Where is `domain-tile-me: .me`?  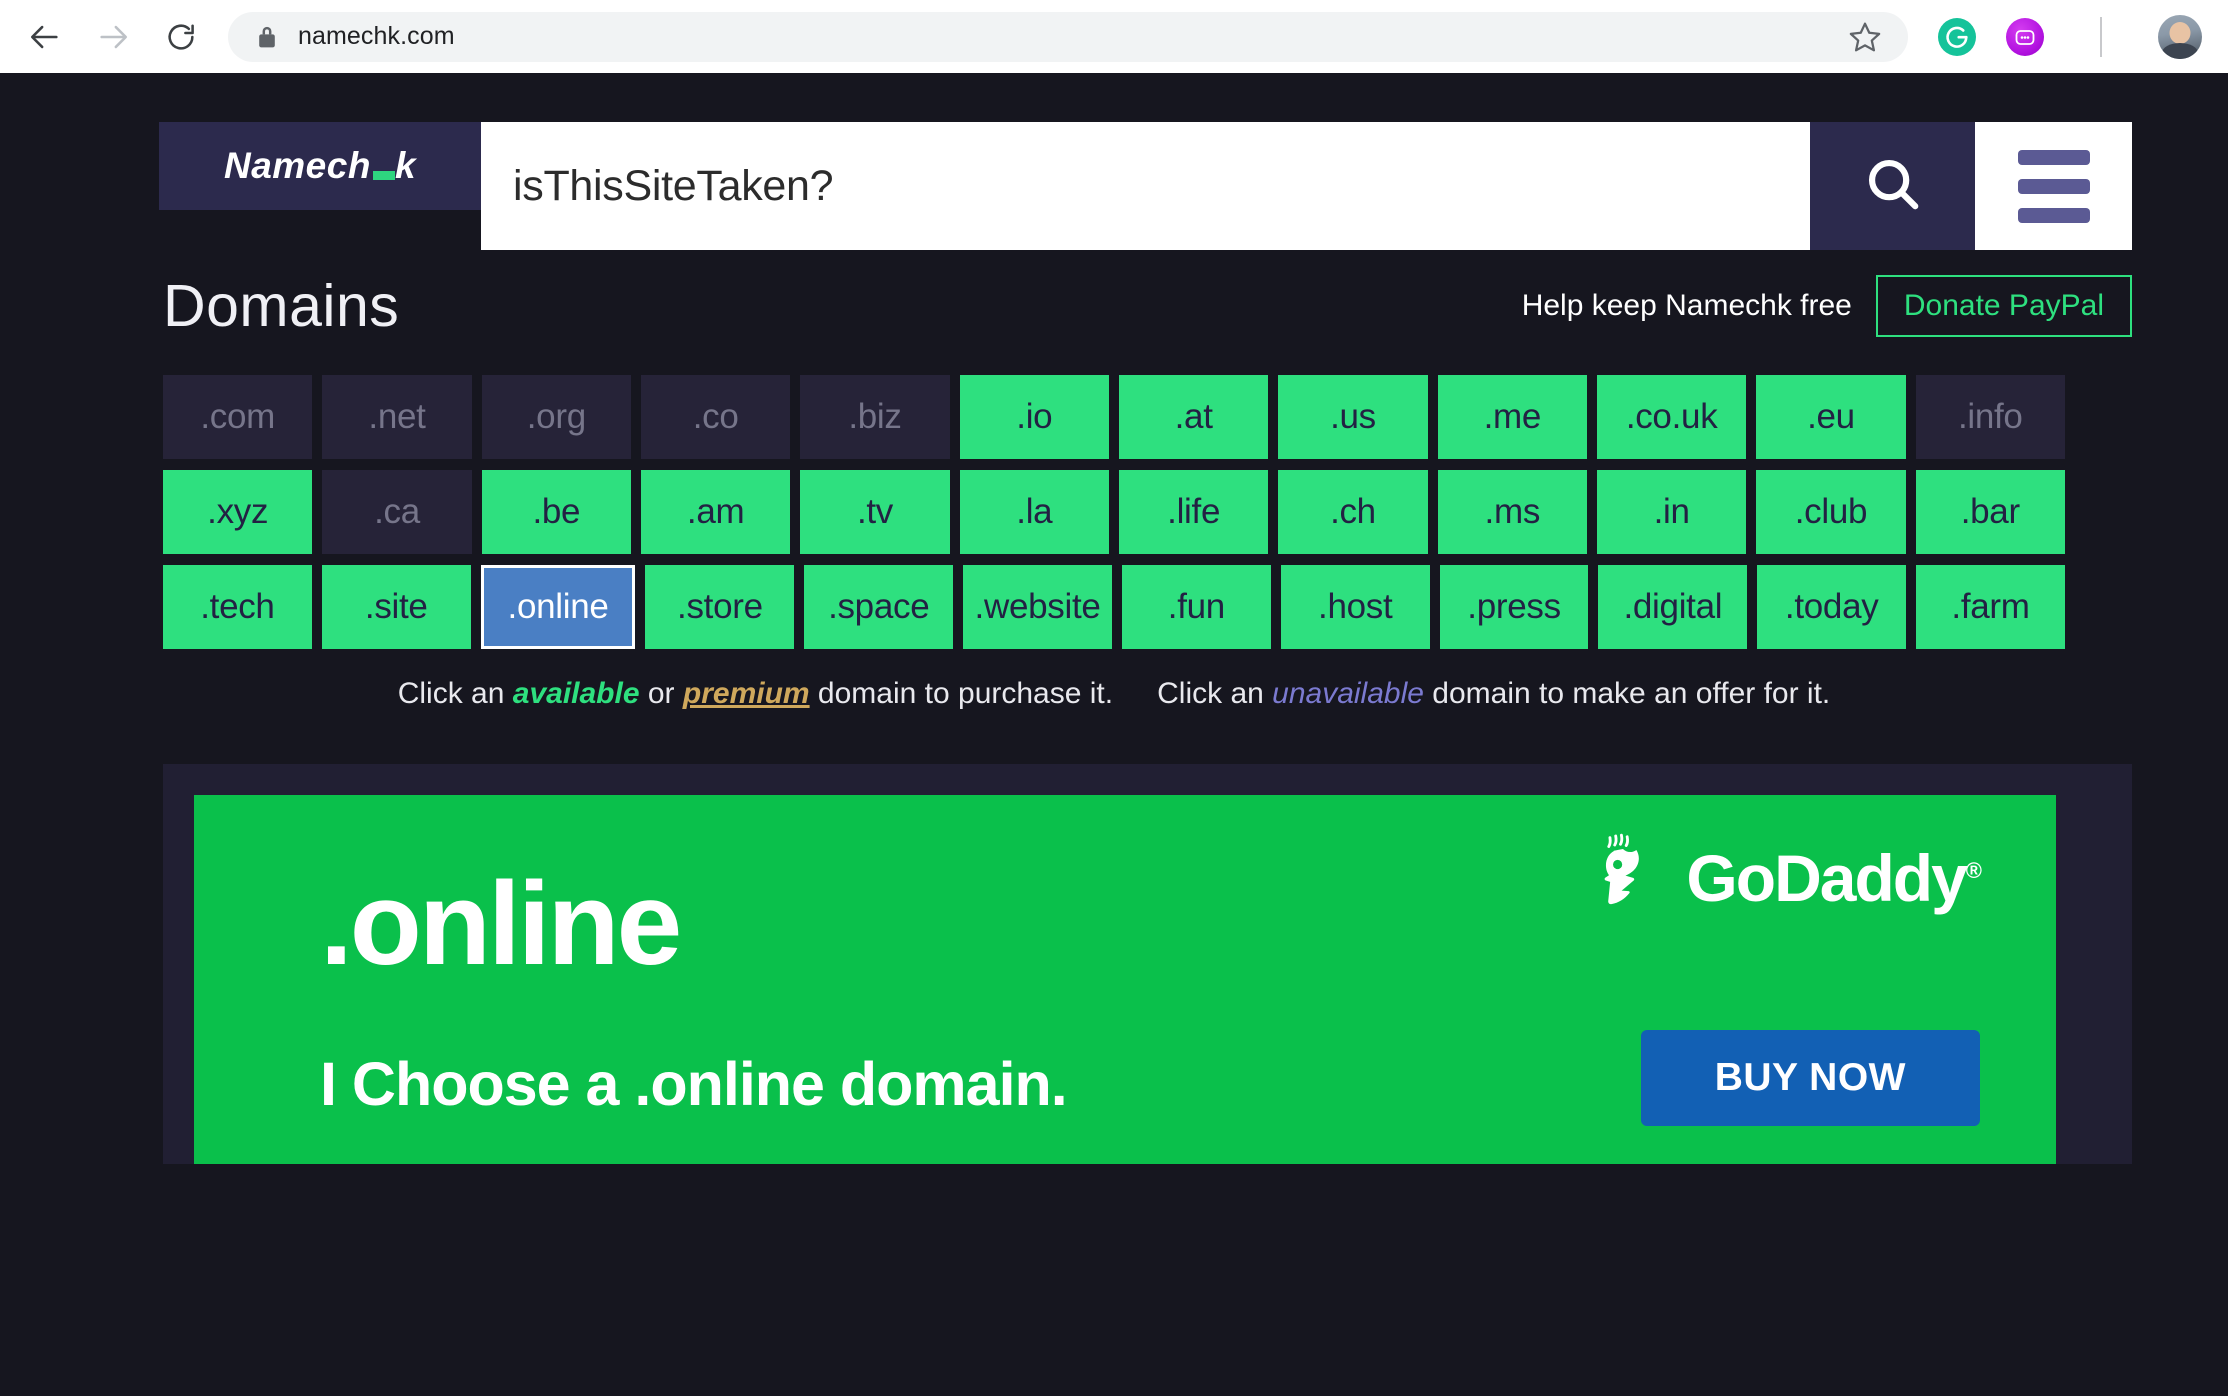 domain-tile-me: .me is located at coordinates (1512, 417).